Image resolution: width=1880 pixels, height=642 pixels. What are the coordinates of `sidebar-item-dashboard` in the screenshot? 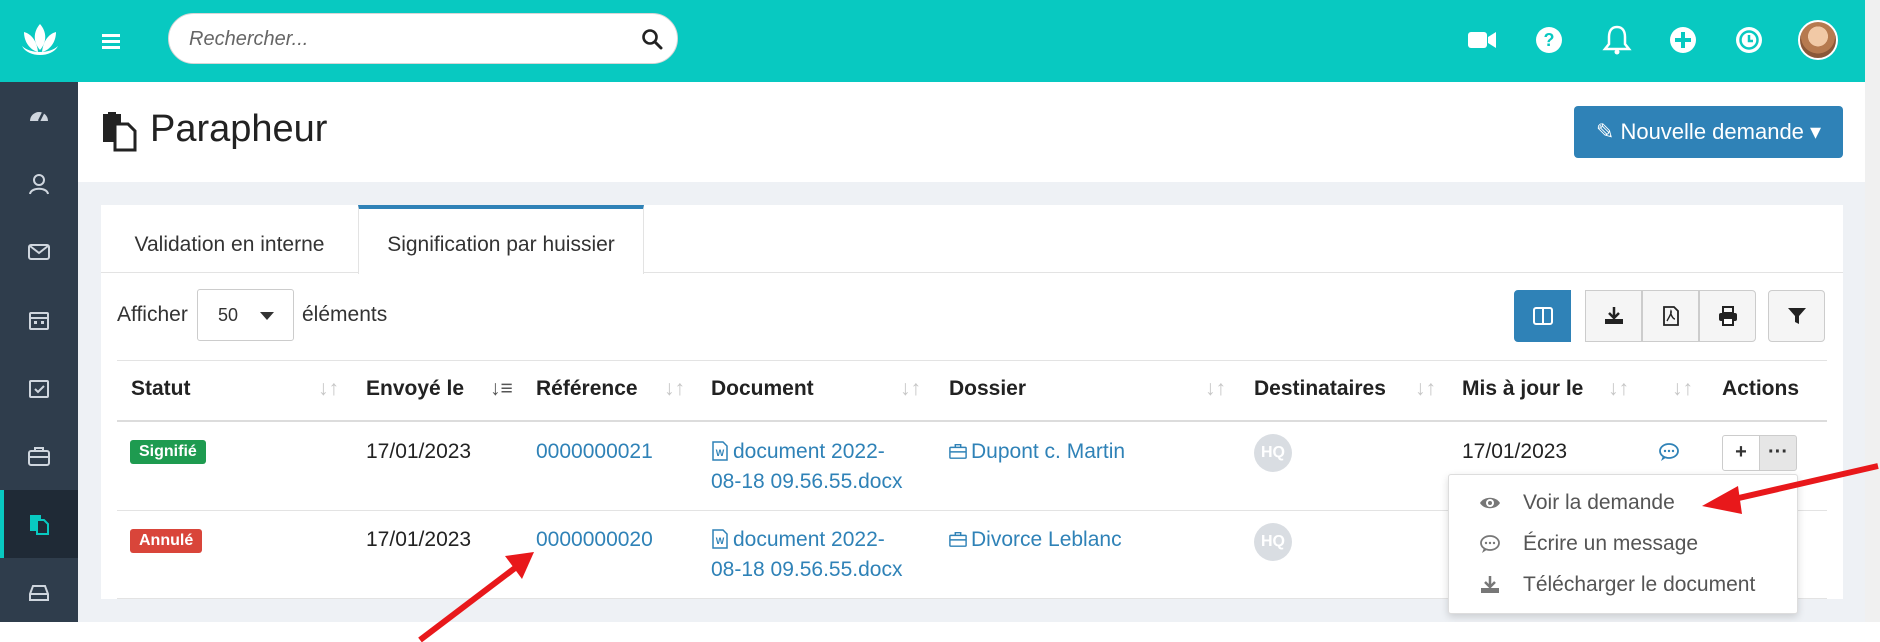 It's located at (39, 116).